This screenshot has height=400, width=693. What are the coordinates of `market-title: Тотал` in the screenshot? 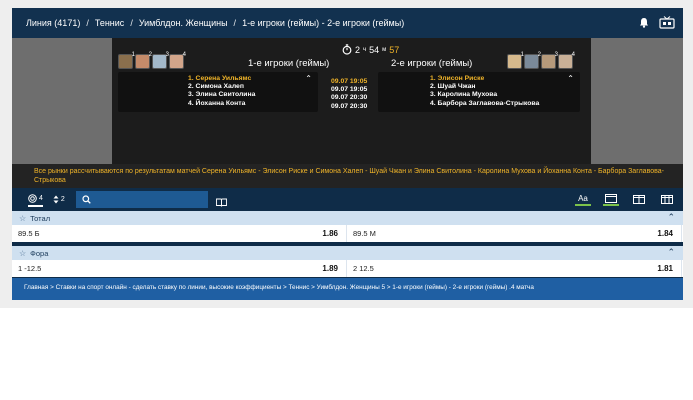 It's located at (40, 218).